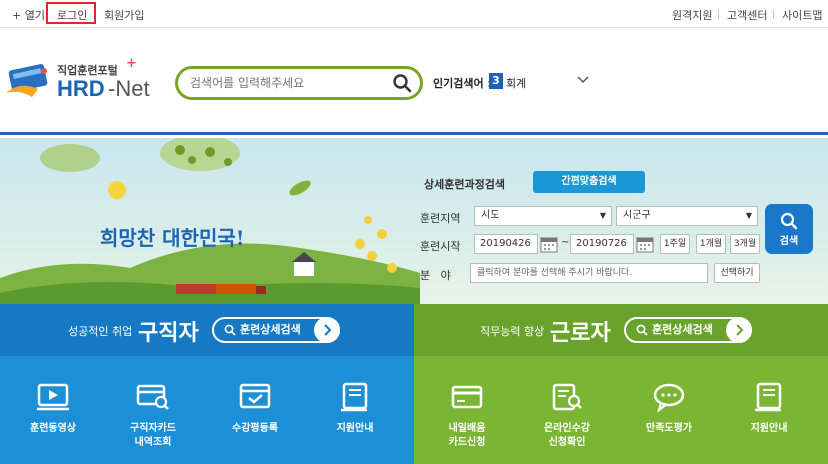 This screenshot has width=828, height=464. What do you see at coordinates (789, 241) in the screenshot?
I see `detail-search-label: 검색` at bounding box center [789, 241].